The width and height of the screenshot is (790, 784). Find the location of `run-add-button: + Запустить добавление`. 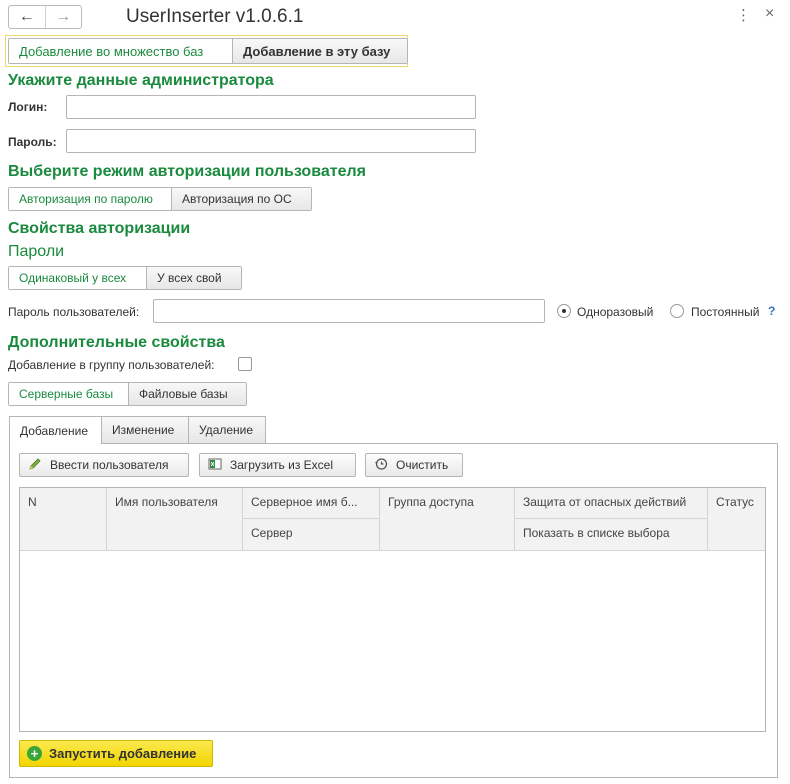

run-add-button: + Запустить добавление is located at coordinates (116, 753).